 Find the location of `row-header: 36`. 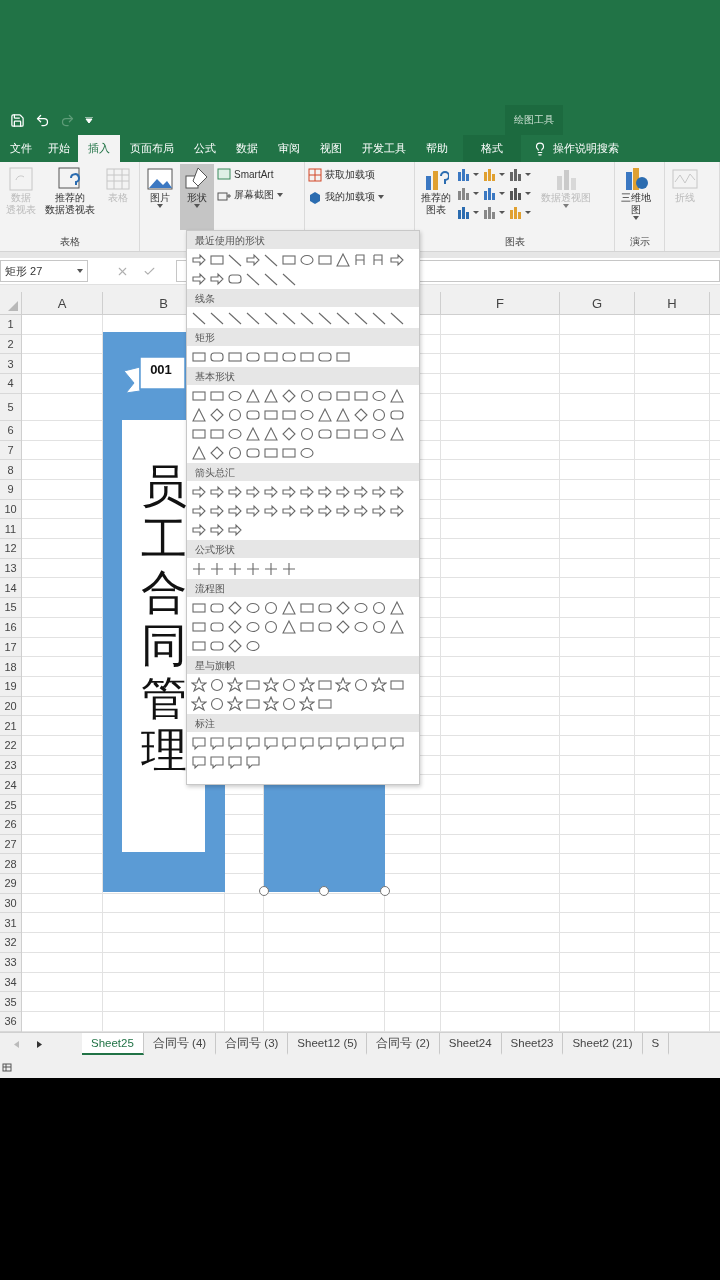

row-header: 36 is located at coordinates (10, 1021).